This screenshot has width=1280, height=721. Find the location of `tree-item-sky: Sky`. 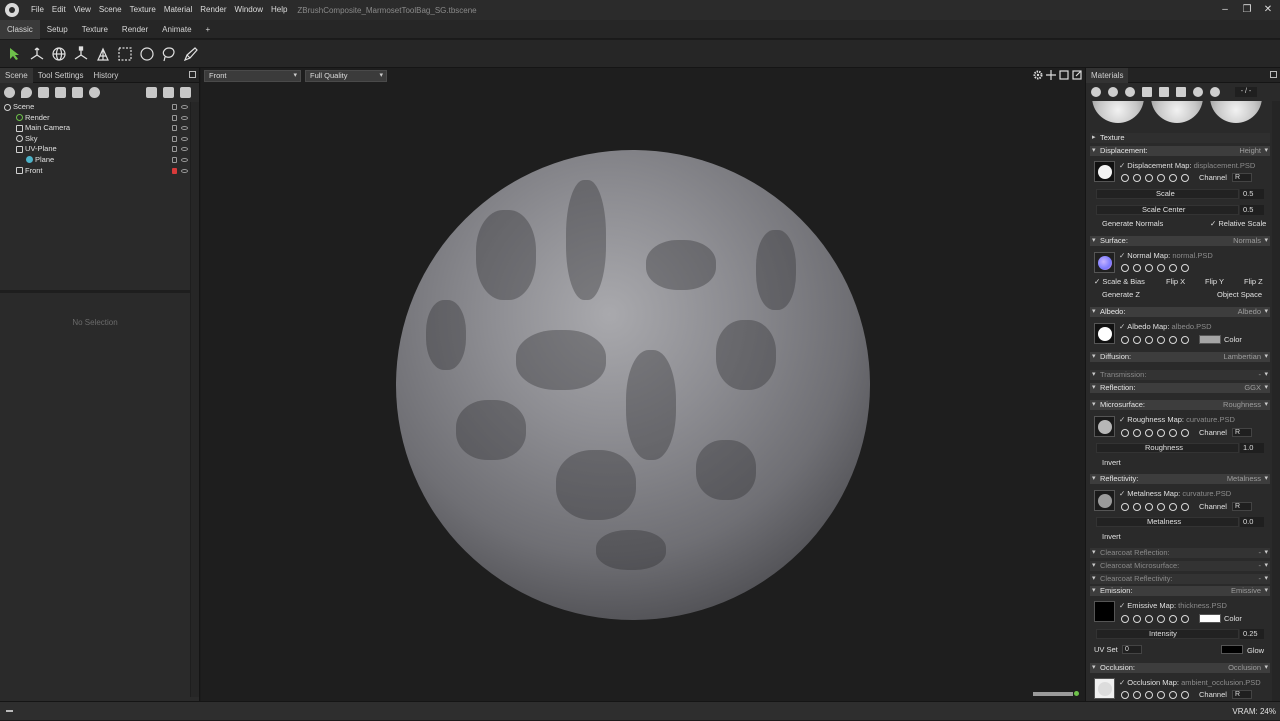

tree-item-sky: Sky is located at coordinates (97, 139).